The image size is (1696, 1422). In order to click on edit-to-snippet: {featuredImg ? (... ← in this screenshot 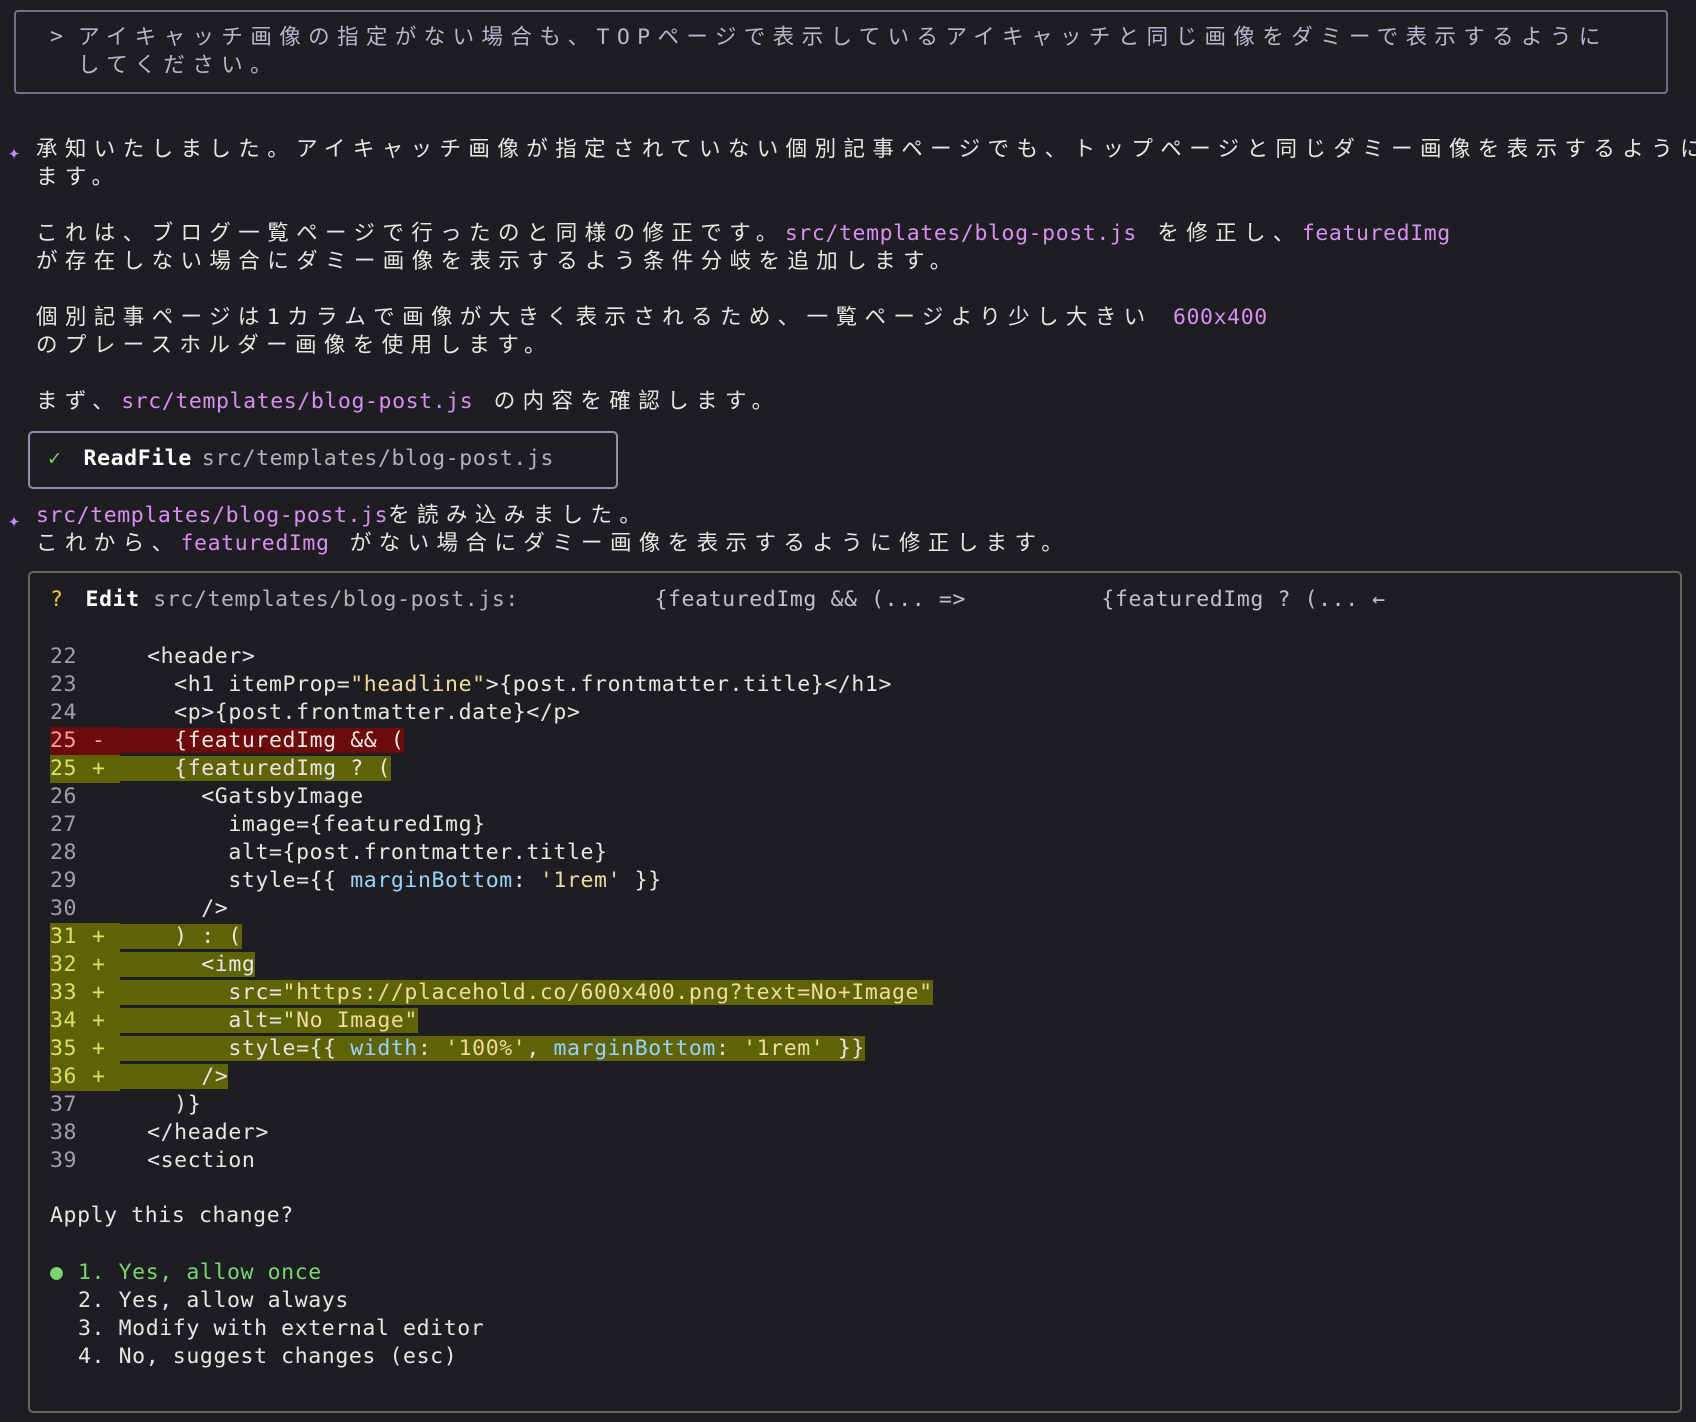, I will do `click(1243, 599)`.